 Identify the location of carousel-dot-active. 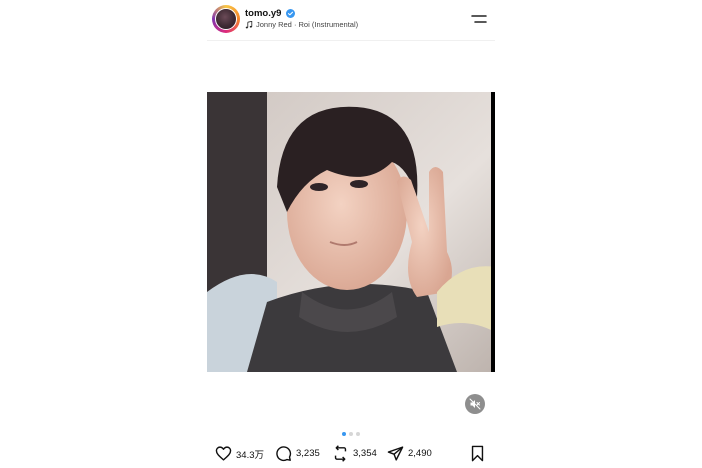
(344, 434).